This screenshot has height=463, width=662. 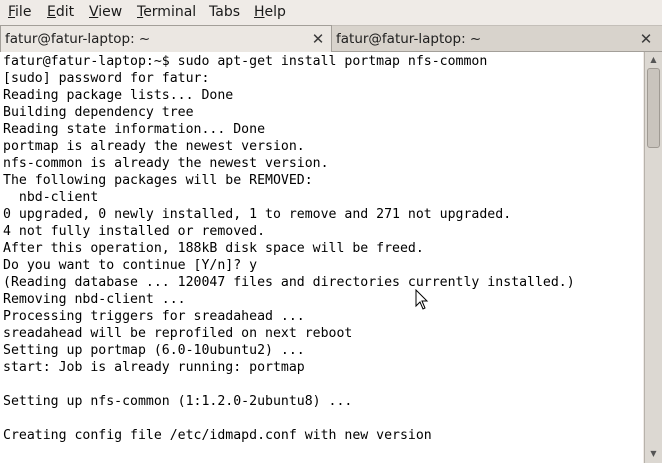 What do you see at coordinates (98, 112) in the screenshot?
I see `terminal-line: Building dependency tree` at bounding box center [98, 112].